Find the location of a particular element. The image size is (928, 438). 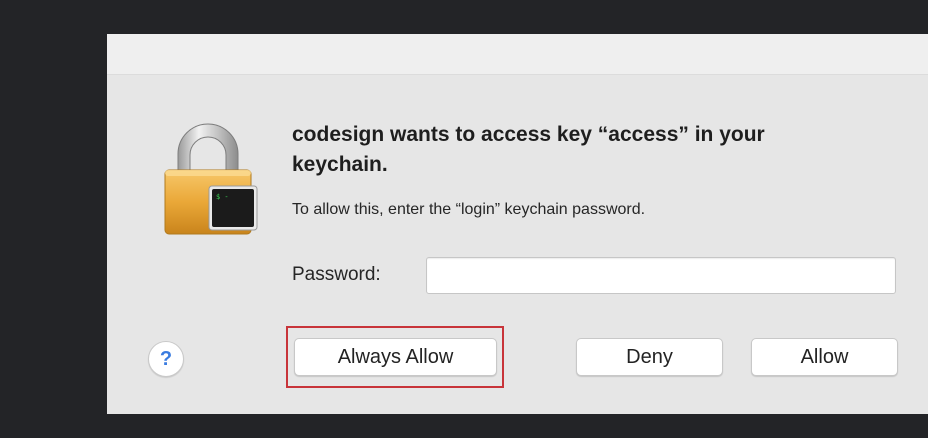

password-field is located at coordinates (661, 275).